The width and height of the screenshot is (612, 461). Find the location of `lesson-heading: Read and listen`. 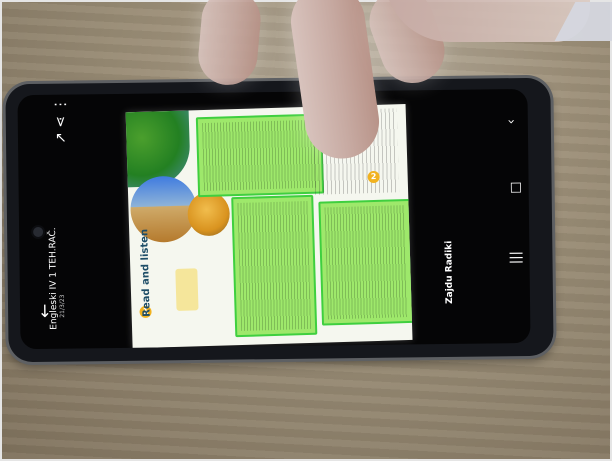

lesson-heading: Read and listen is located at coordinates (146, 272).